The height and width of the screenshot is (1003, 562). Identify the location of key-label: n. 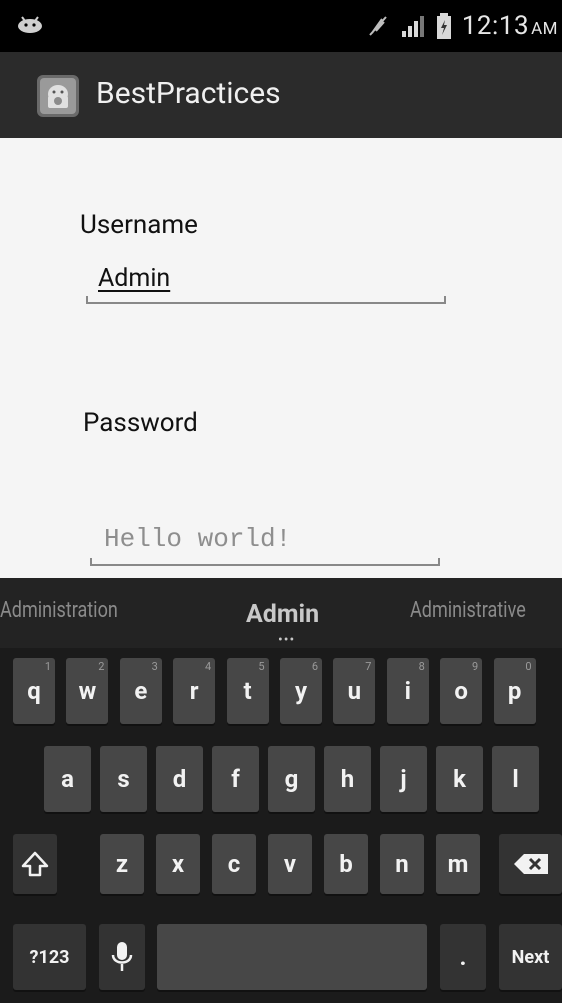
(402, 864).